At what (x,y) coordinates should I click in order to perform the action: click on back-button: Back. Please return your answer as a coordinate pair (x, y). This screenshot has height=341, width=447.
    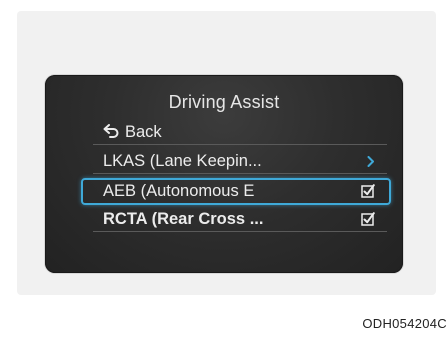
    Looking at the image, I should click on (240, 132).